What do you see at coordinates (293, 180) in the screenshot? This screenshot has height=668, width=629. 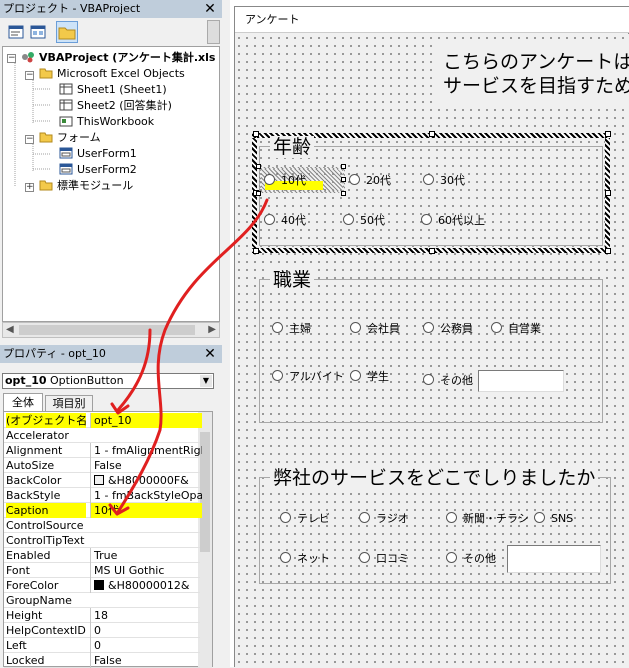 I see `option-age-10s-label: 10代` at bounding box center [293, 180].